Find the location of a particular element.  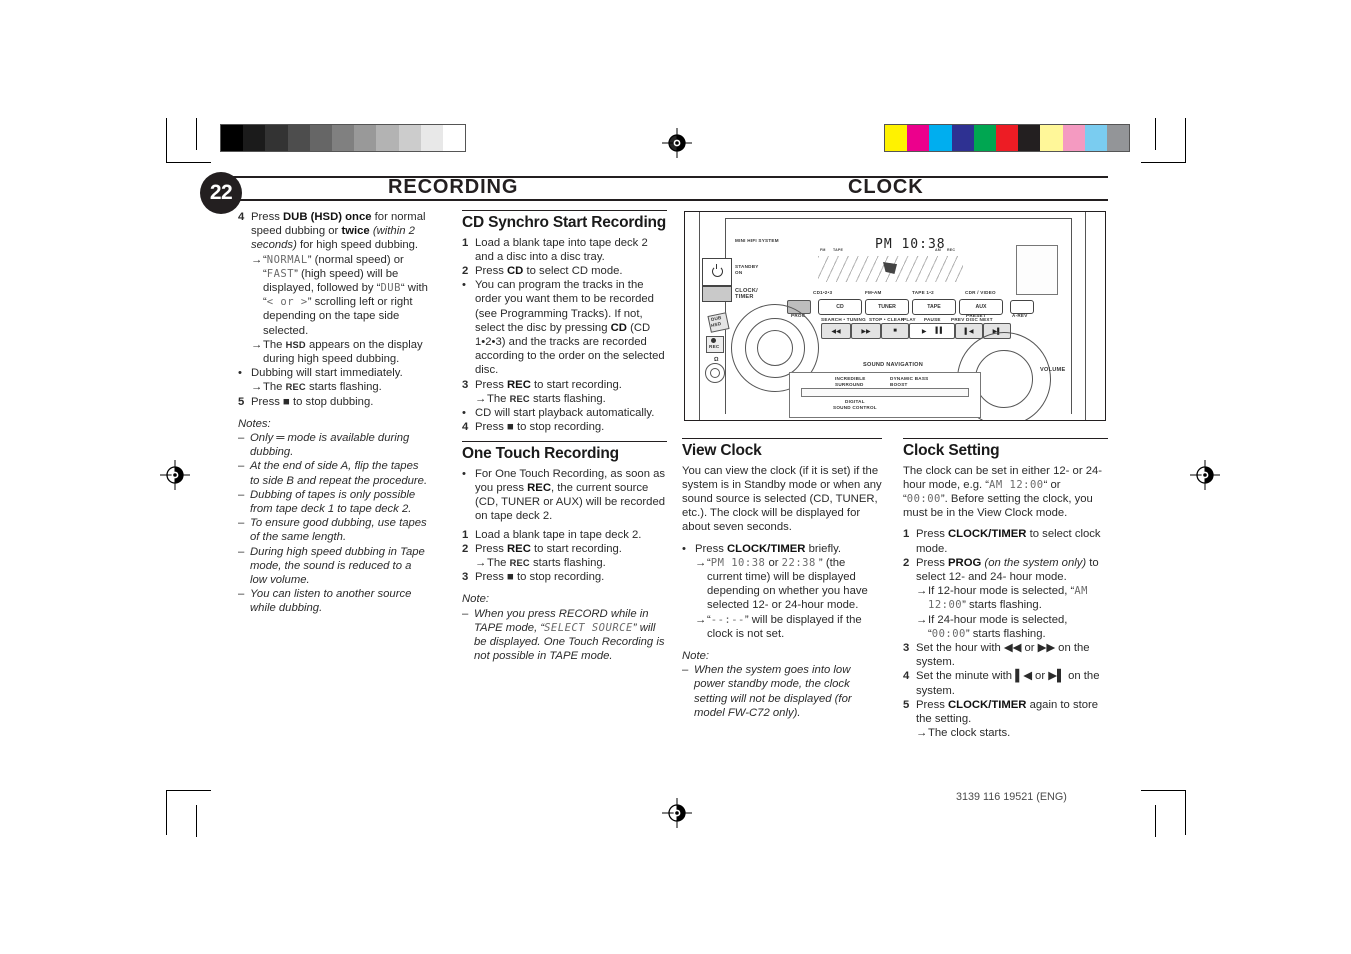

clock-timer-button is located at coordinates (717, 294).